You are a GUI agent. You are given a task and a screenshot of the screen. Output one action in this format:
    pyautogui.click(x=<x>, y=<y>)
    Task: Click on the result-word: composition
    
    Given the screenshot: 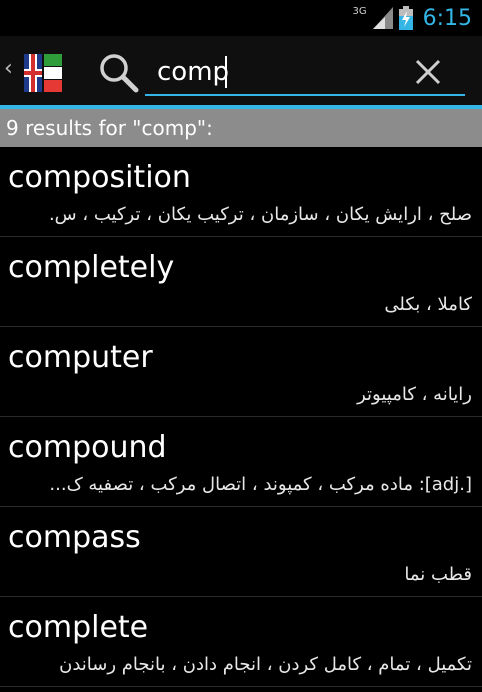 What is the action you would take?
    pyautogui.click(x=99, y=177)
    